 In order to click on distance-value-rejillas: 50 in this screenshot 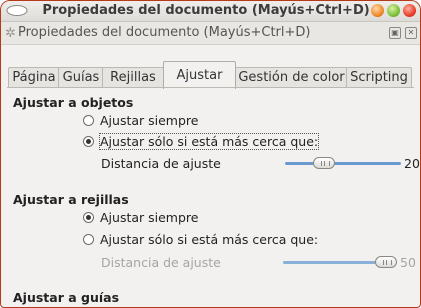, I will do `click(408, 262)`.